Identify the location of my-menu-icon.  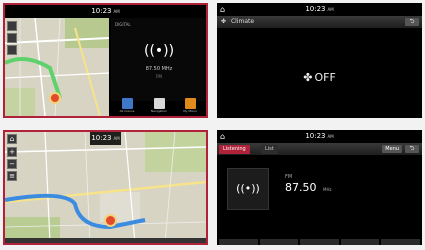
(190, 103).